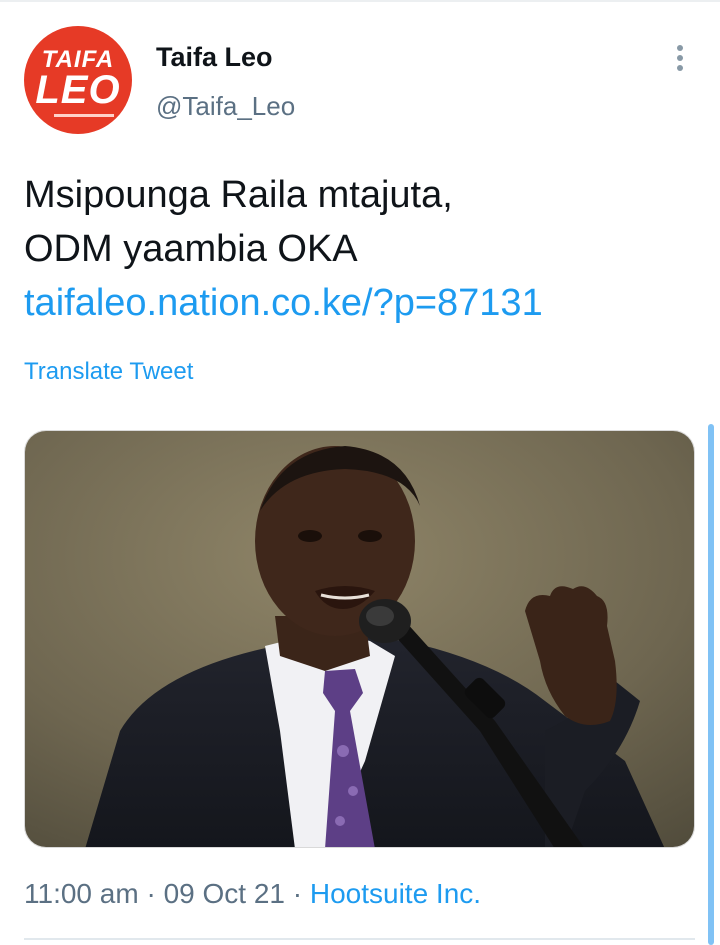  Describe the element at coordinates (395, 893) in the screenshot. I see `tweet-source-link: Hootsuite Inc.` at that location.